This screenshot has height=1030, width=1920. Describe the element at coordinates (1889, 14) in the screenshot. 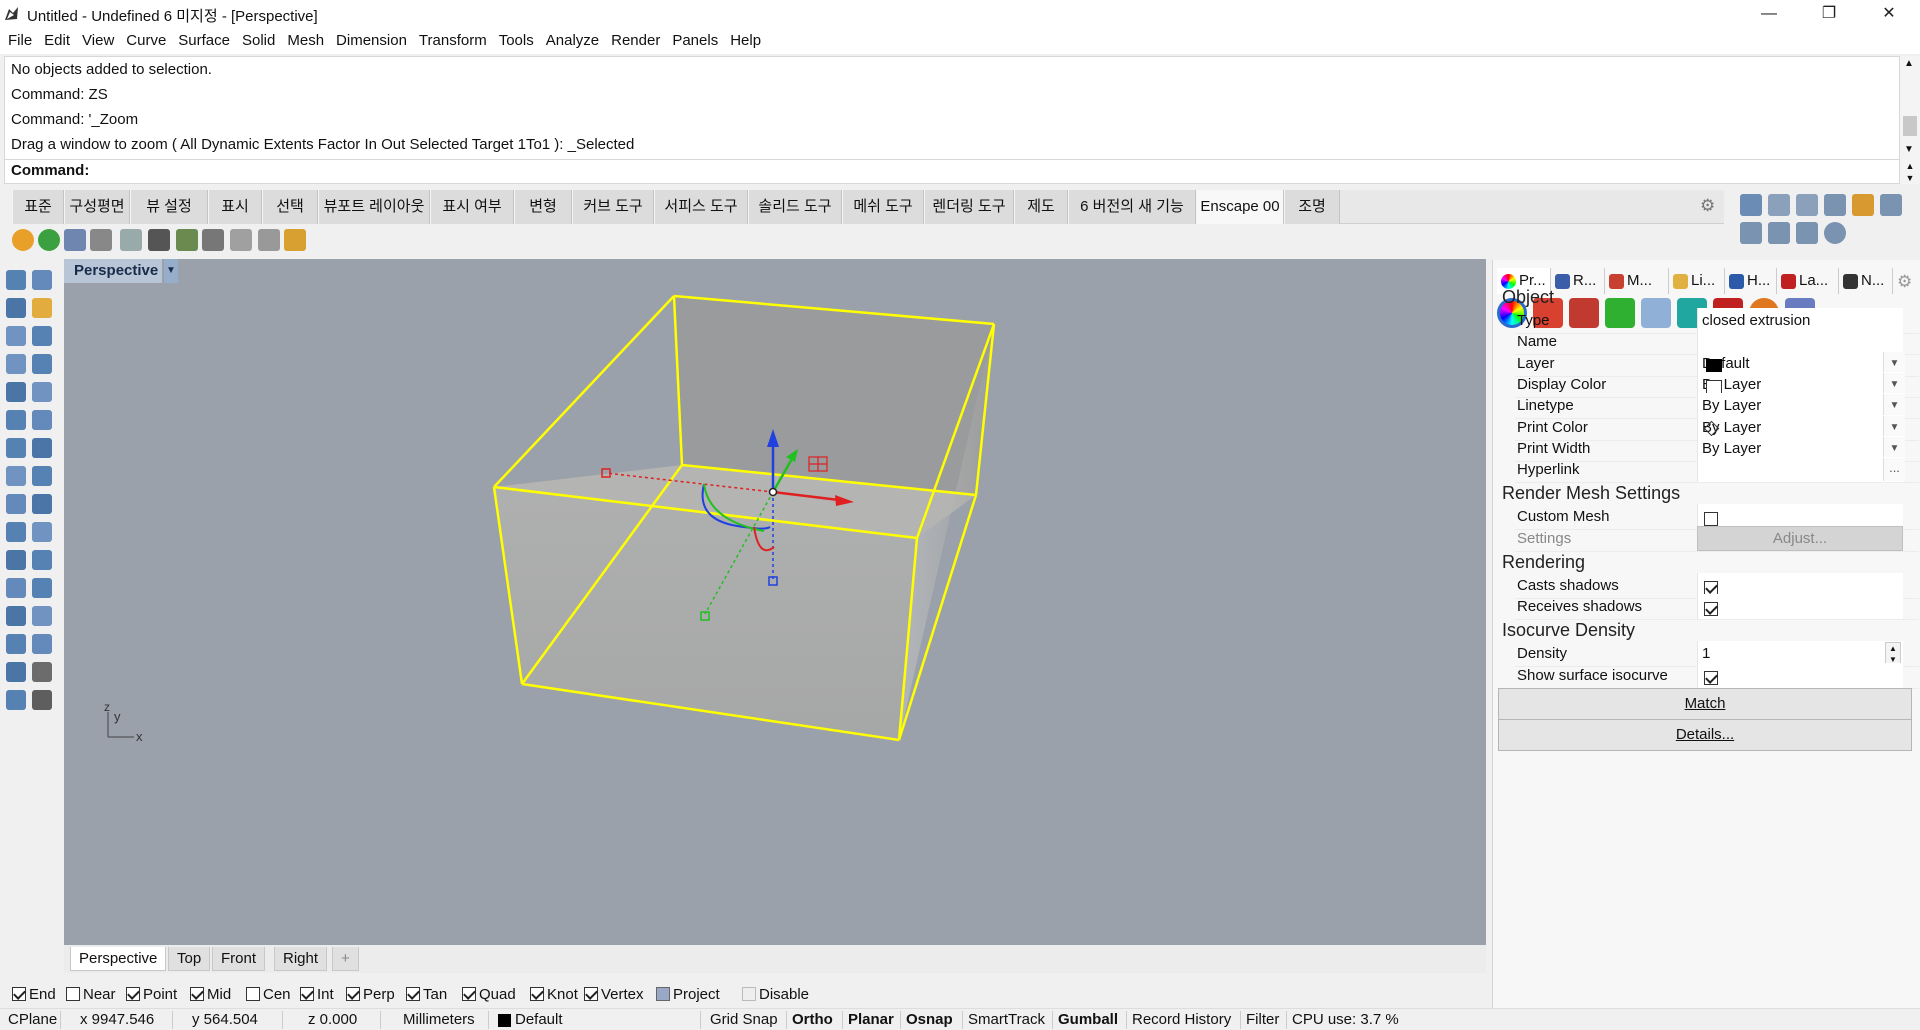

I see `close-button: ✕` at that location.